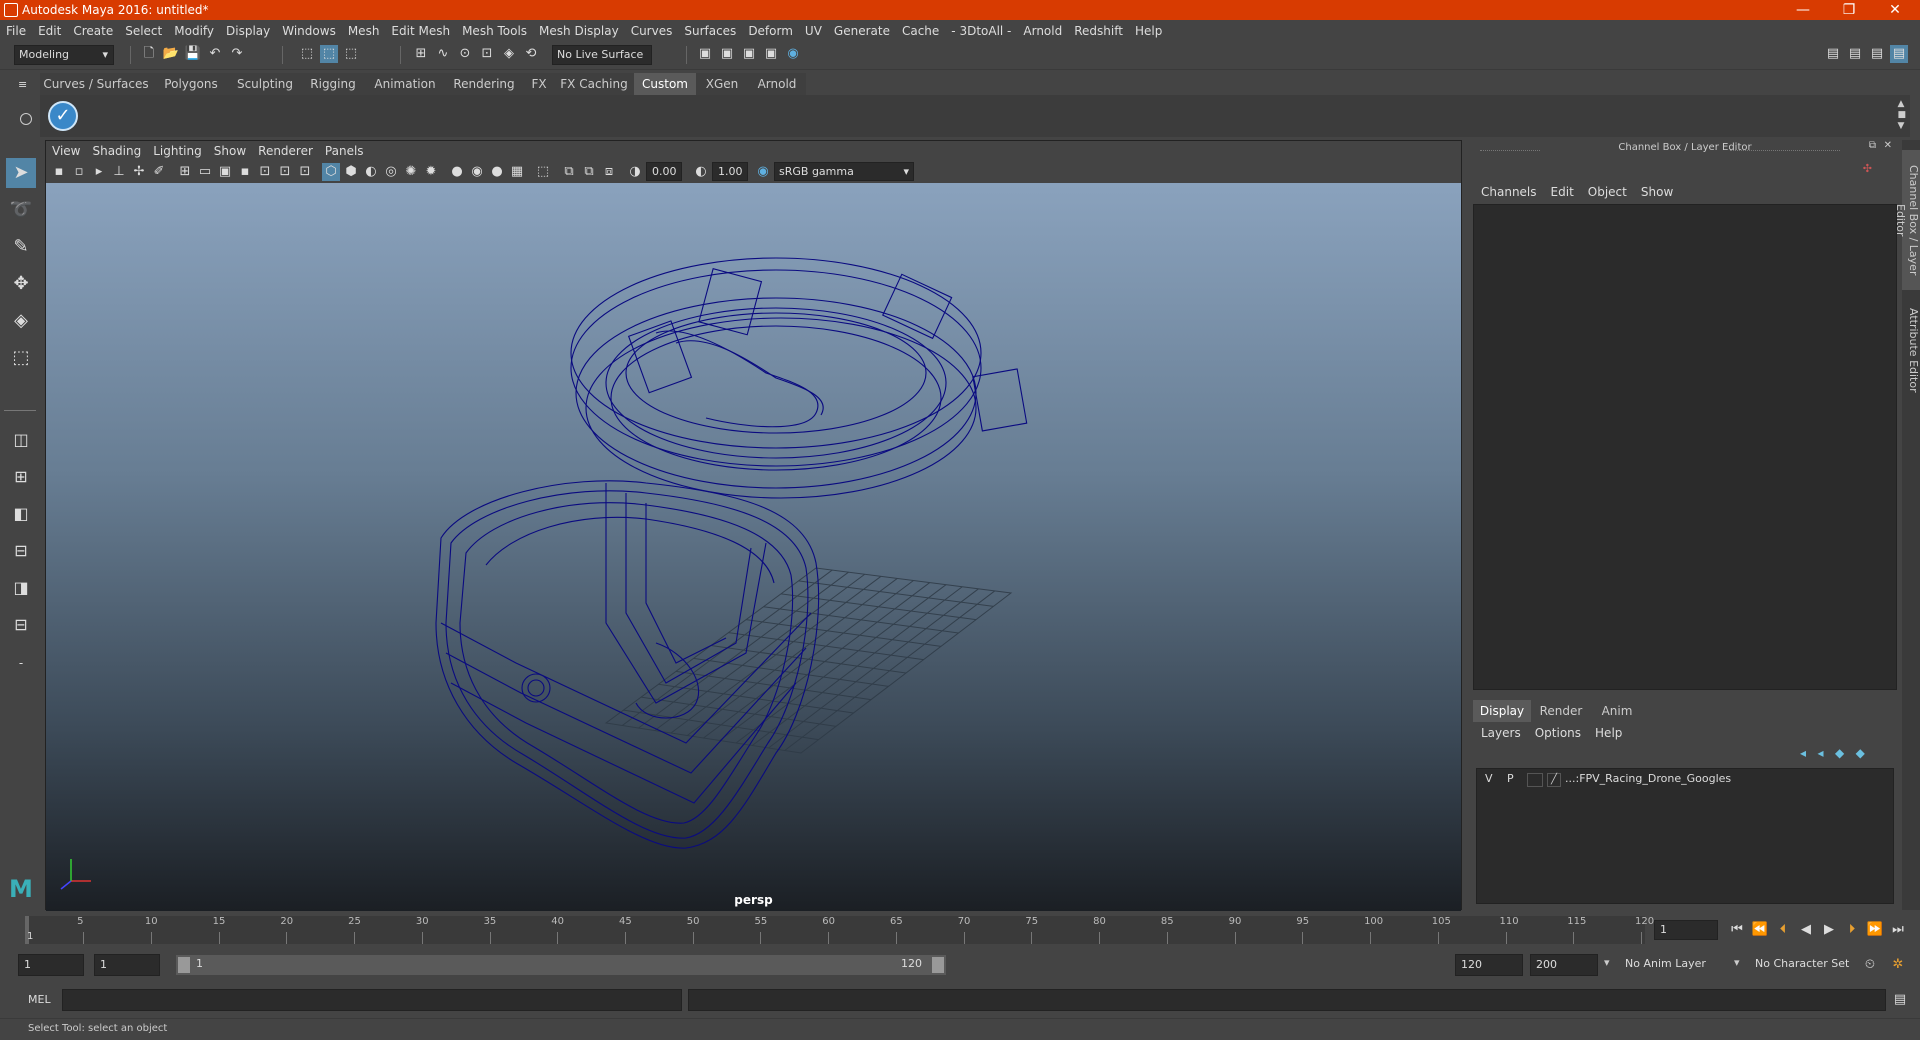 This screenshot has height=1040, width=1920. I want to click on minimize-button: —, so click(1803, 10).